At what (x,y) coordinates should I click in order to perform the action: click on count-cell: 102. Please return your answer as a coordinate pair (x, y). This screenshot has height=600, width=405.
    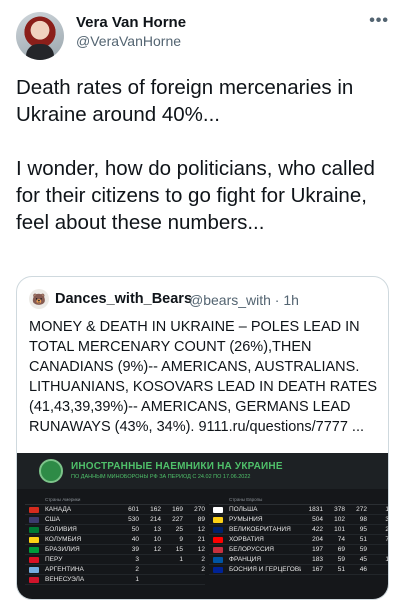
    Looking at the image, I should click on (339, 519).